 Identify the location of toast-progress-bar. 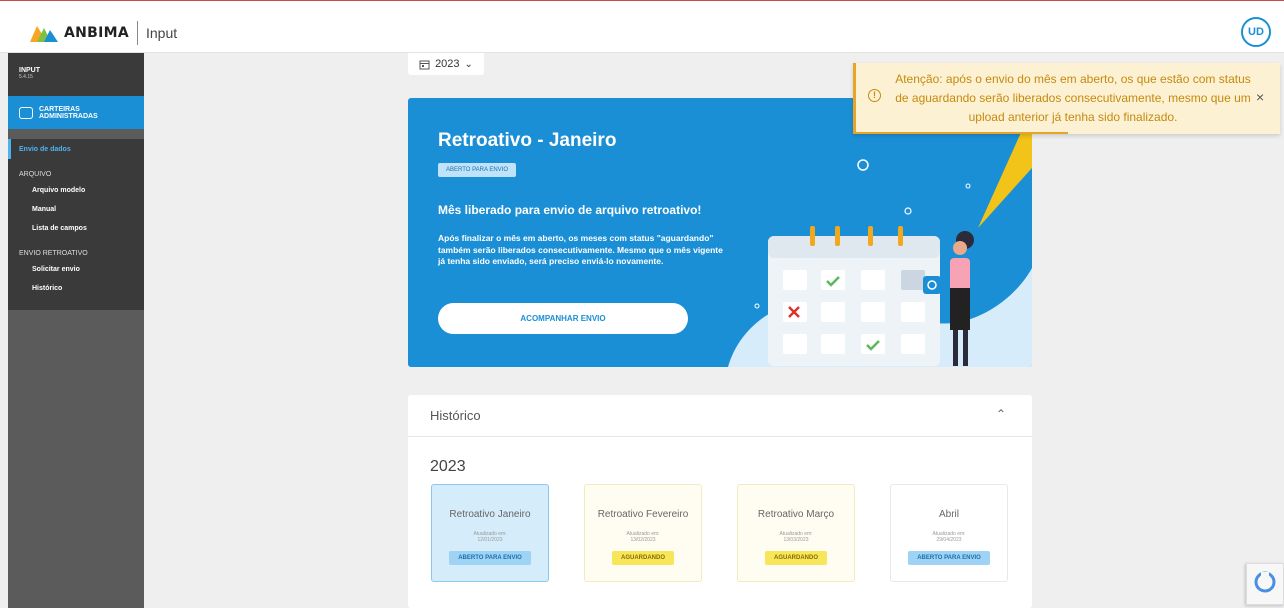
(962, 133).